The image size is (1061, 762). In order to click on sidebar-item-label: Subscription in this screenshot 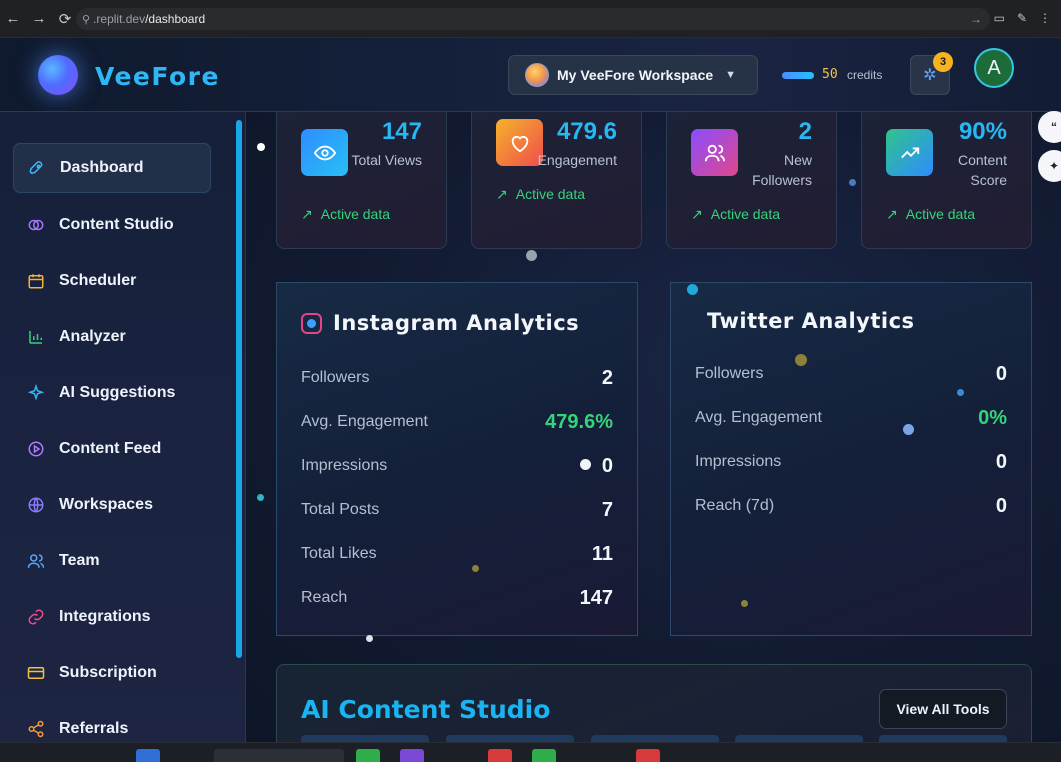, I will do `click(108, 672)`.